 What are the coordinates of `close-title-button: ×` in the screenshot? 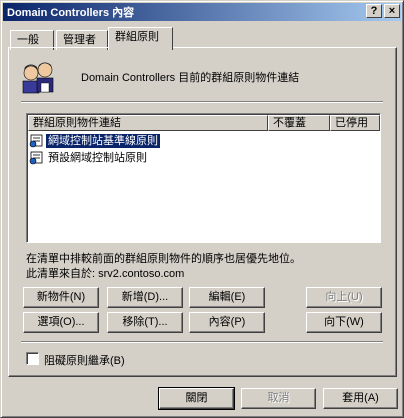 It's located at (392, 11).